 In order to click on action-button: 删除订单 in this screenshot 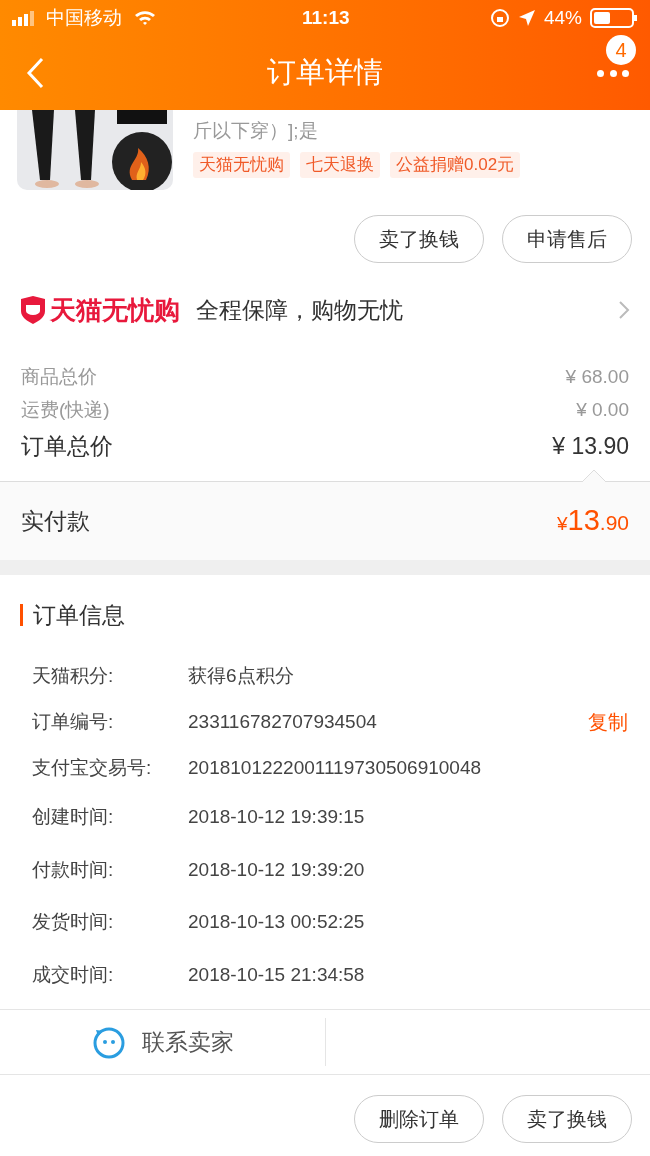, I will do `click(419, 1119)`.